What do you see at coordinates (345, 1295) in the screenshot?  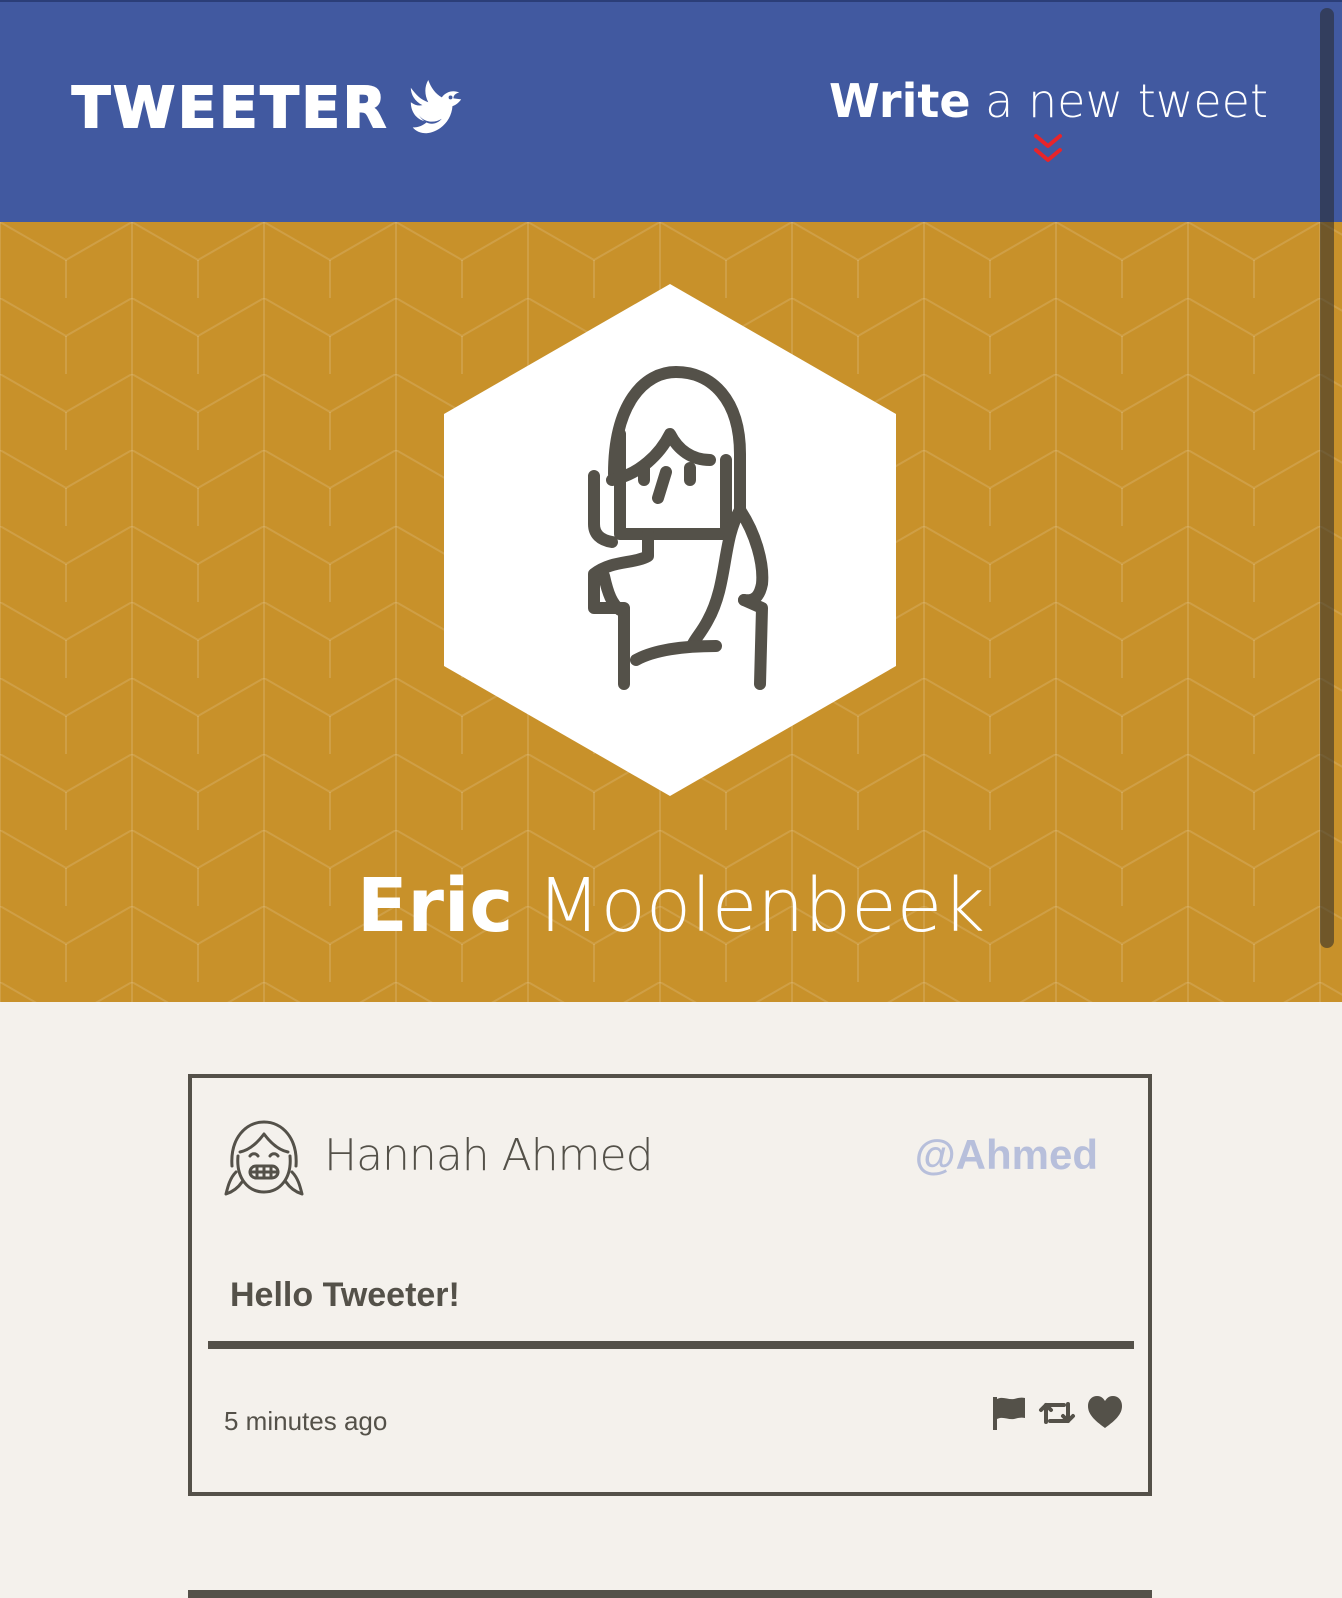 I see `tweet-content: Hello Tweeter!` at bounding box center [345, 1295].